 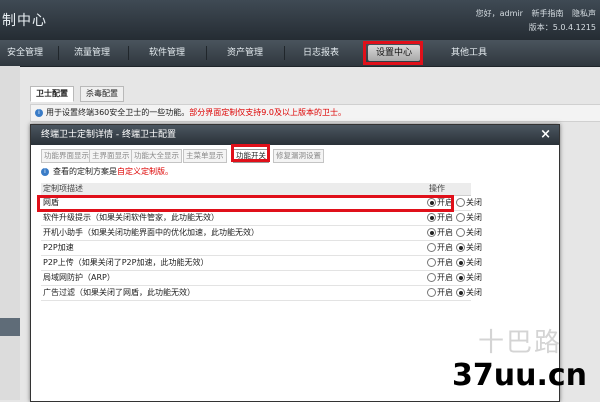 I want to click on row-label: P2P加速, so click(x=58, y=247).